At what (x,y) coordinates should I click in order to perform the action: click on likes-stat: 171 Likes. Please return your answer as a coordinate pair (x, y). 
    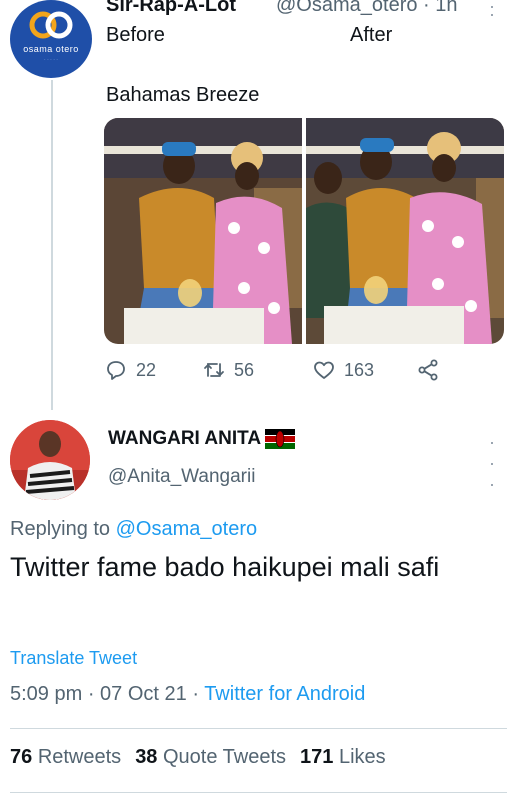
    Looking at the image, I should click on (343, 757).